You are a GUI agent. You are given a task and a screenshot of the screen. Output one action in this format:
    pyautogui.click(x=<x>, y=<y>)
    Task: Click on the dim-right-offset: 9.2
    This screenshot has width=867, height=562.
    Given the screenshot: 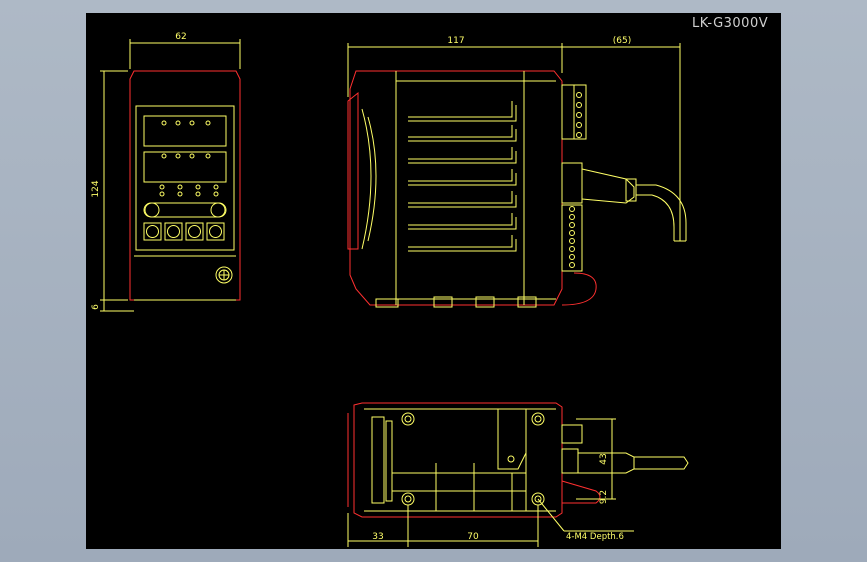 What is the action you would take?
    pyautogui.click(x=604, y=497)
    